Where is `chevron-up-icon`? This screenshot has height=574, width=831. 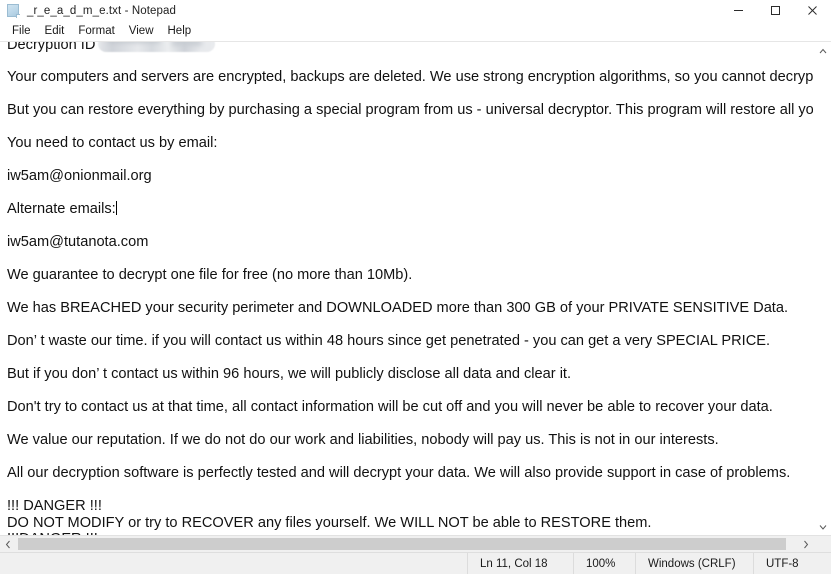
chevron-up-icon is located at coordinates (822, 50).